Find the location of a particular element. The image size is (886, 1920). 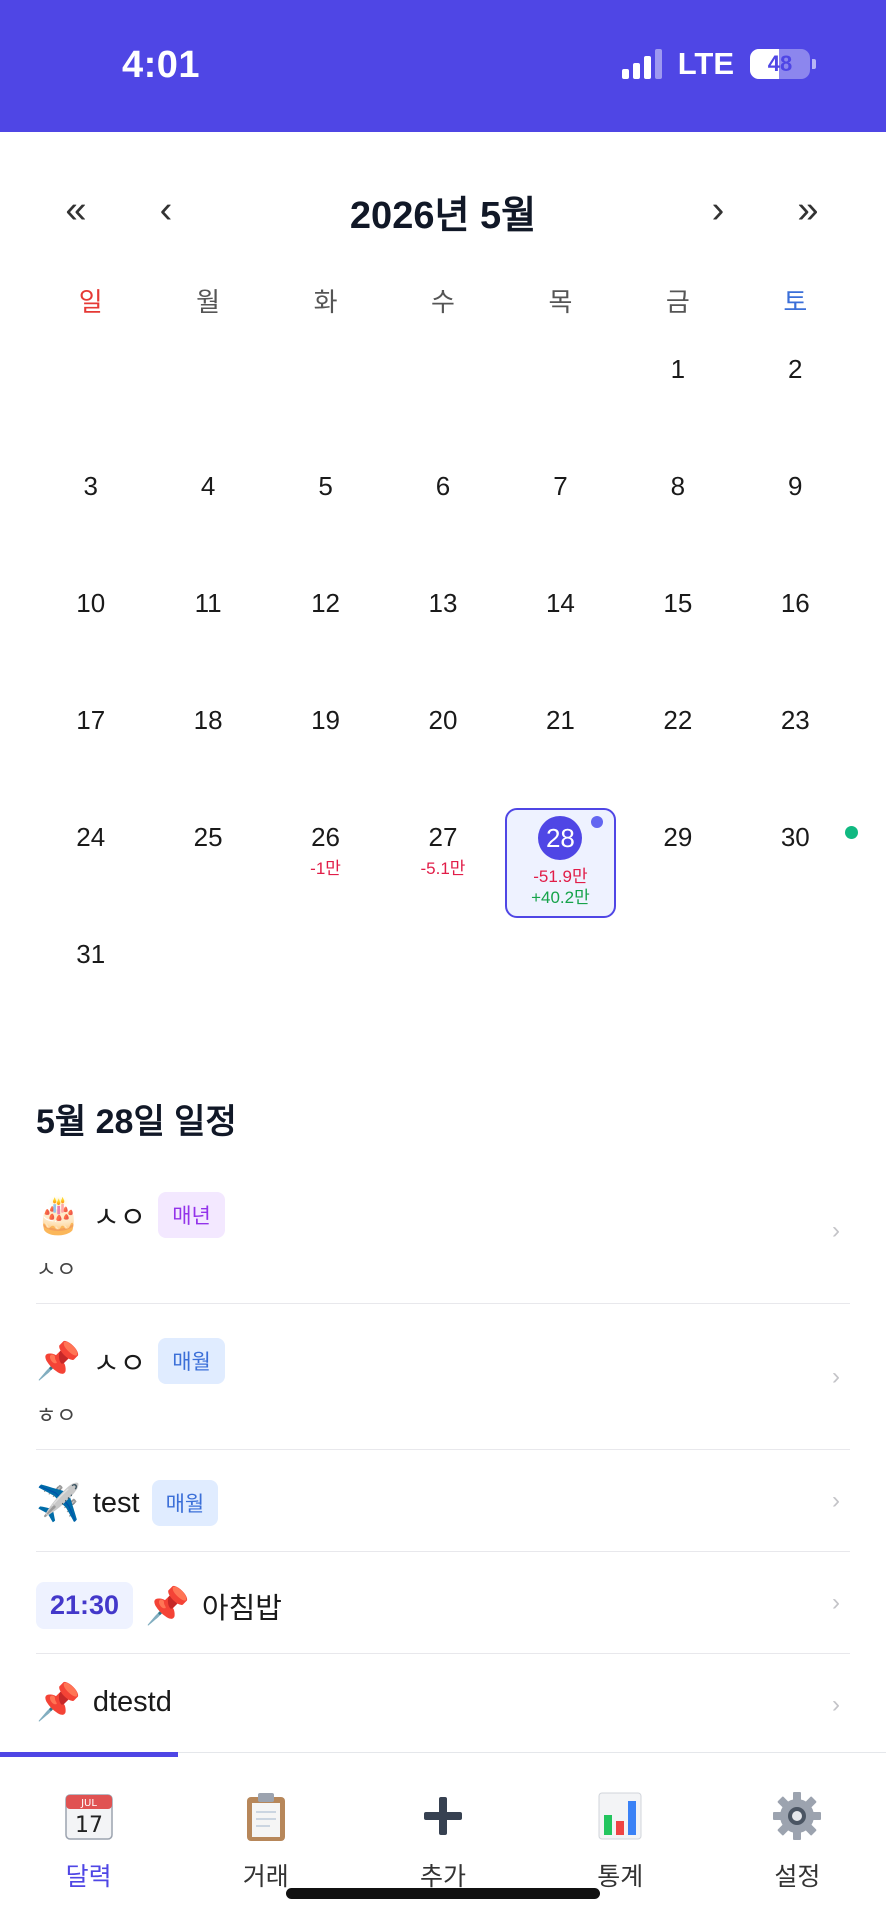

prev-month-button: ‹ is located at coordinates (166, 210).